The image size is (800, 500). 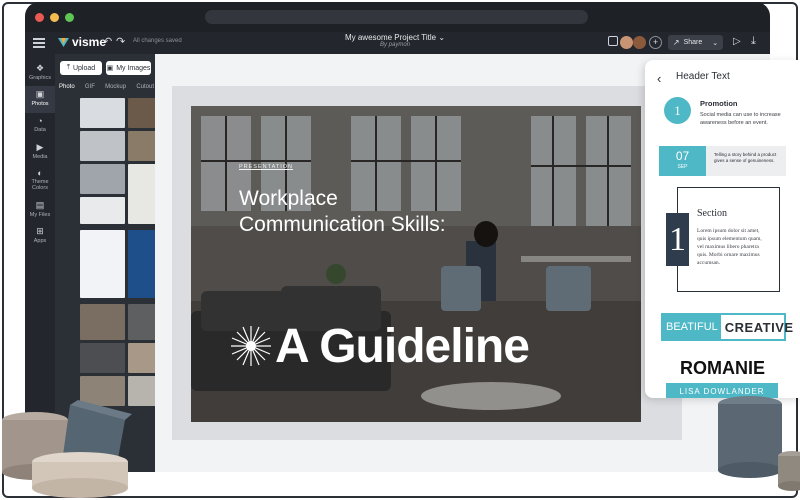 I want to click on nav-label: Photos, so click(x=40, y=104).